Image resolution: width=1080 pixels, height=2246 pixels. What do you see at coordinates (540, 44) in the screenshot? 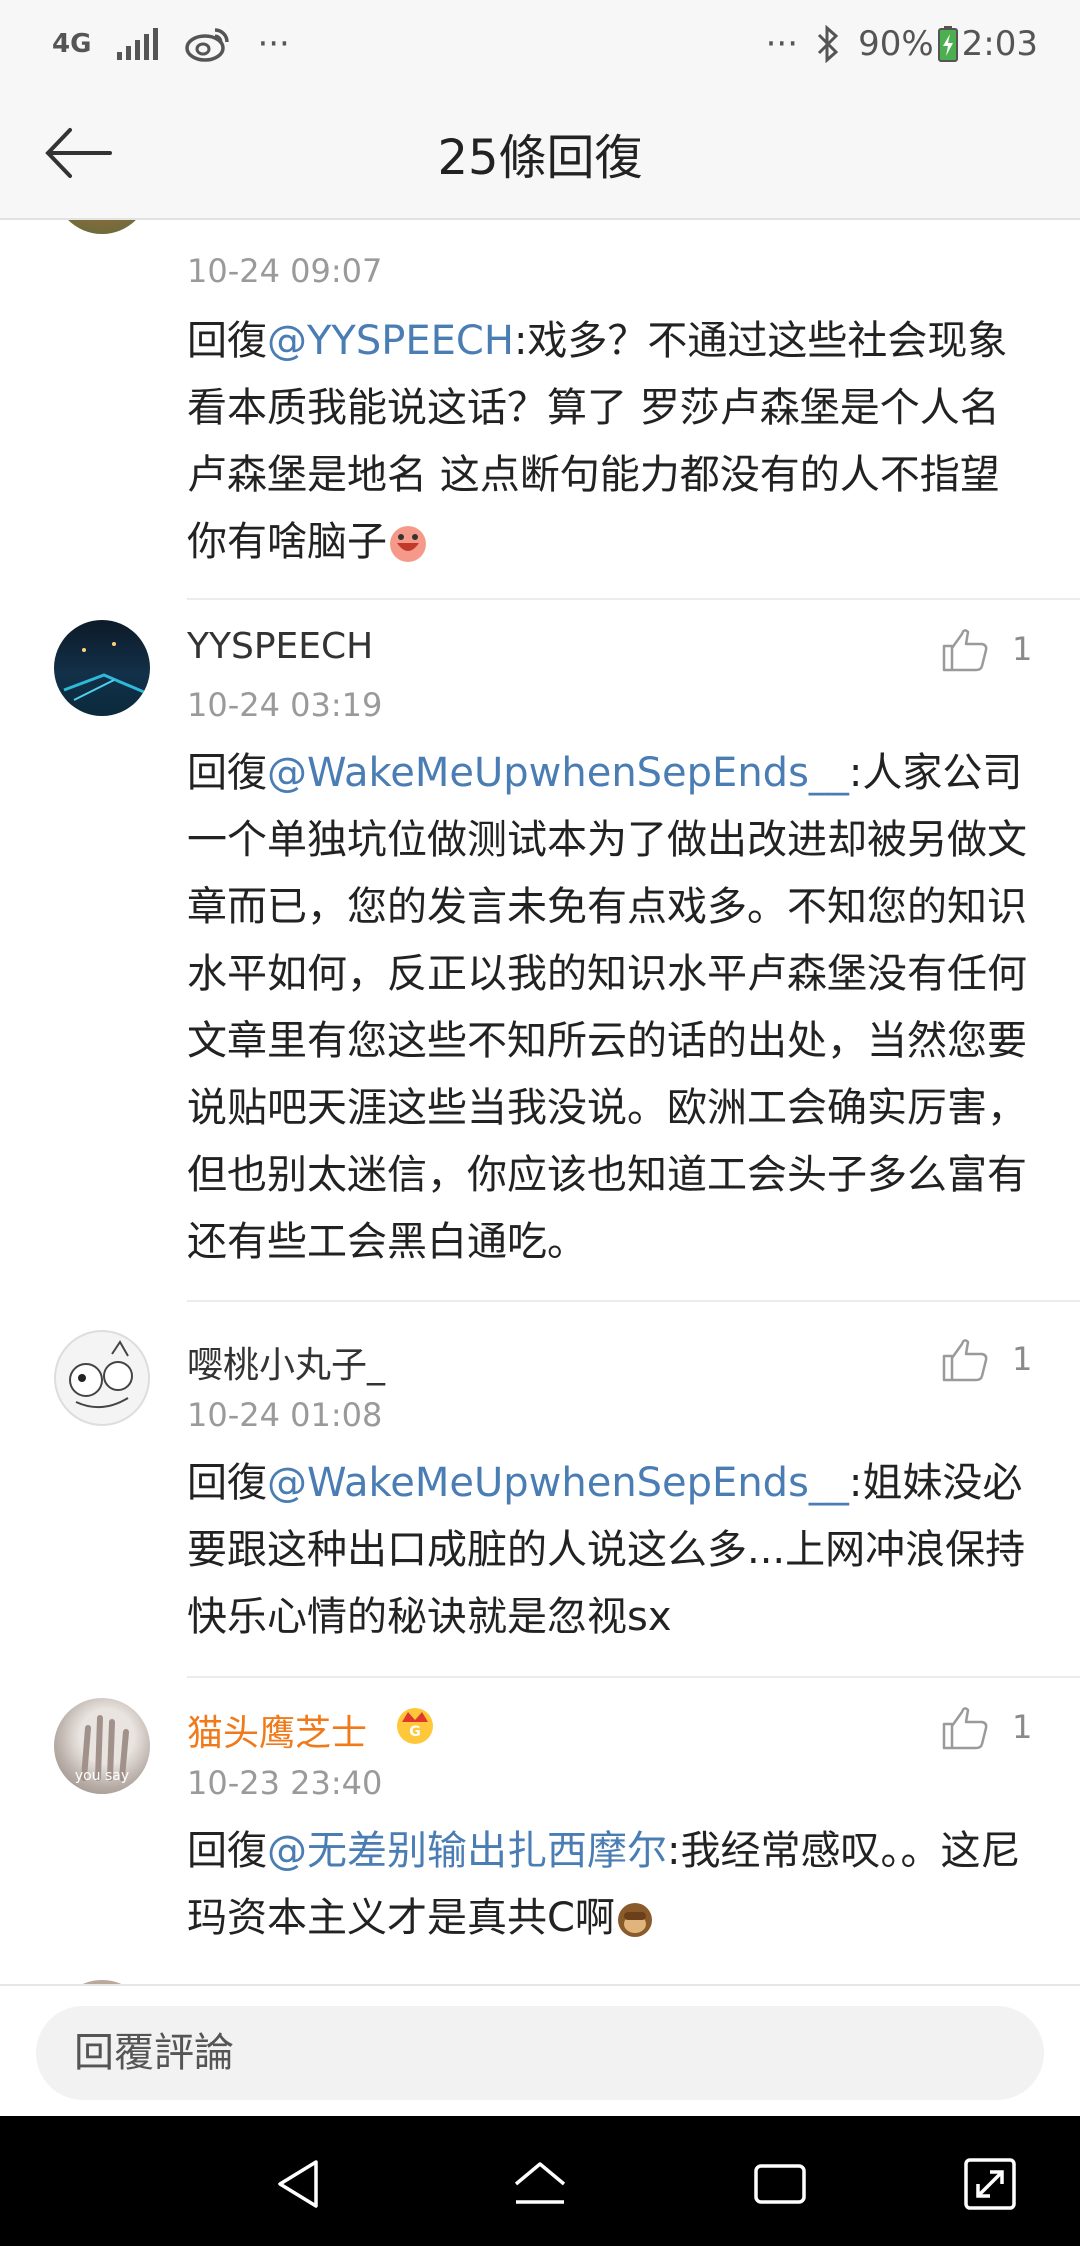
I see `status-bar: 4G ··· ··· 90% 2:03` at bounding box center [540, 44].